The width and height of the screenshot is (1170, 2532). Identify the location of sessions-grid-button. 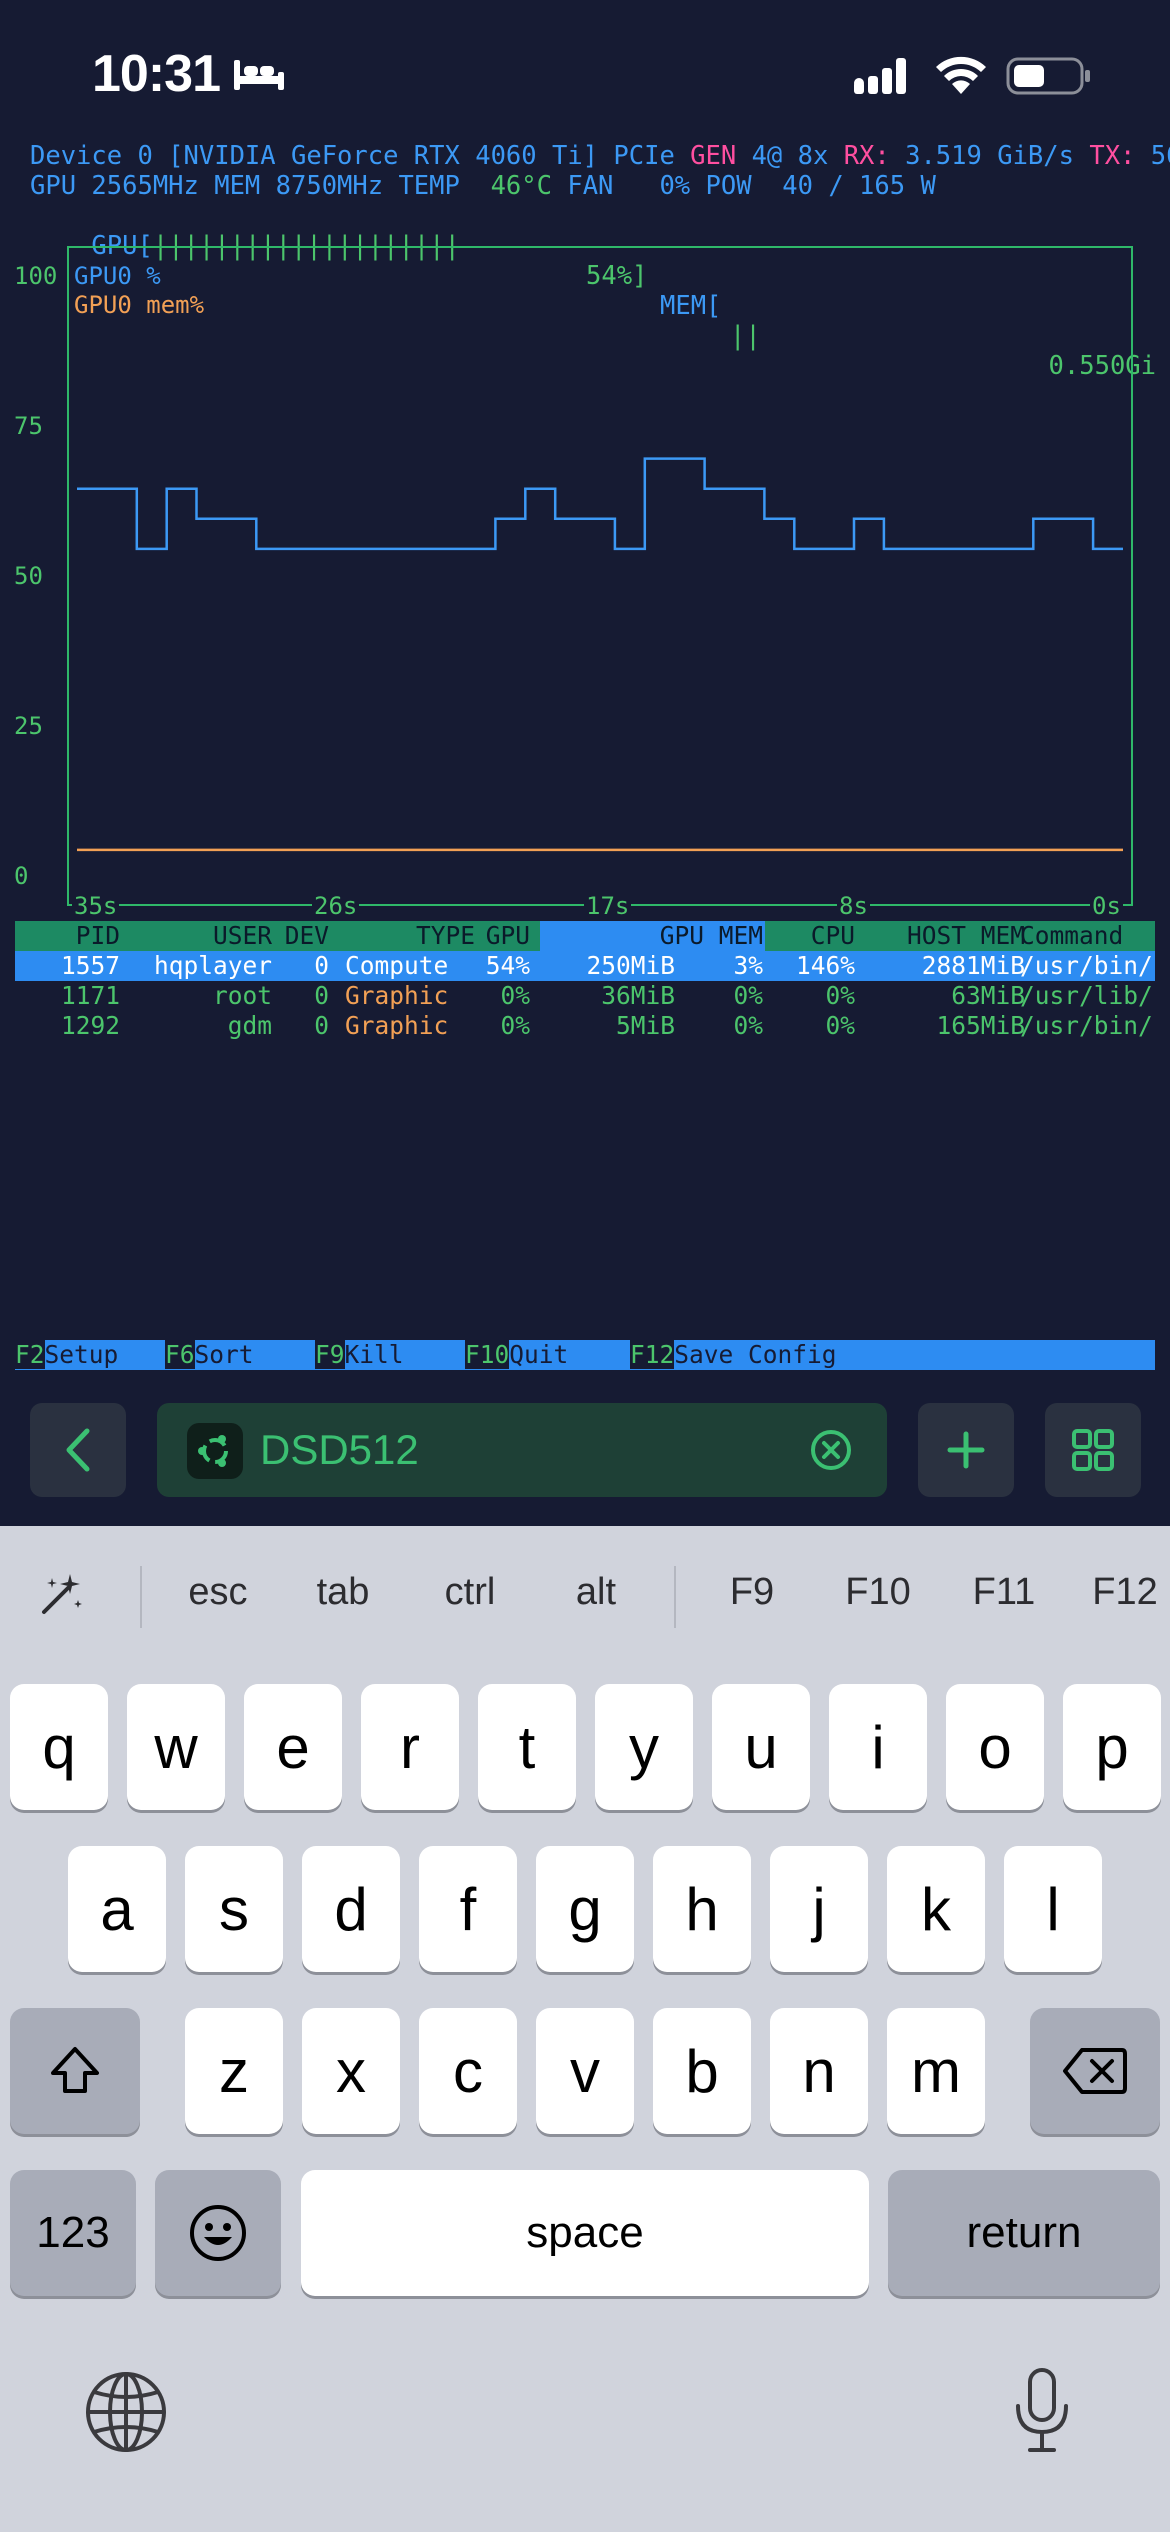
(1093, 1450).